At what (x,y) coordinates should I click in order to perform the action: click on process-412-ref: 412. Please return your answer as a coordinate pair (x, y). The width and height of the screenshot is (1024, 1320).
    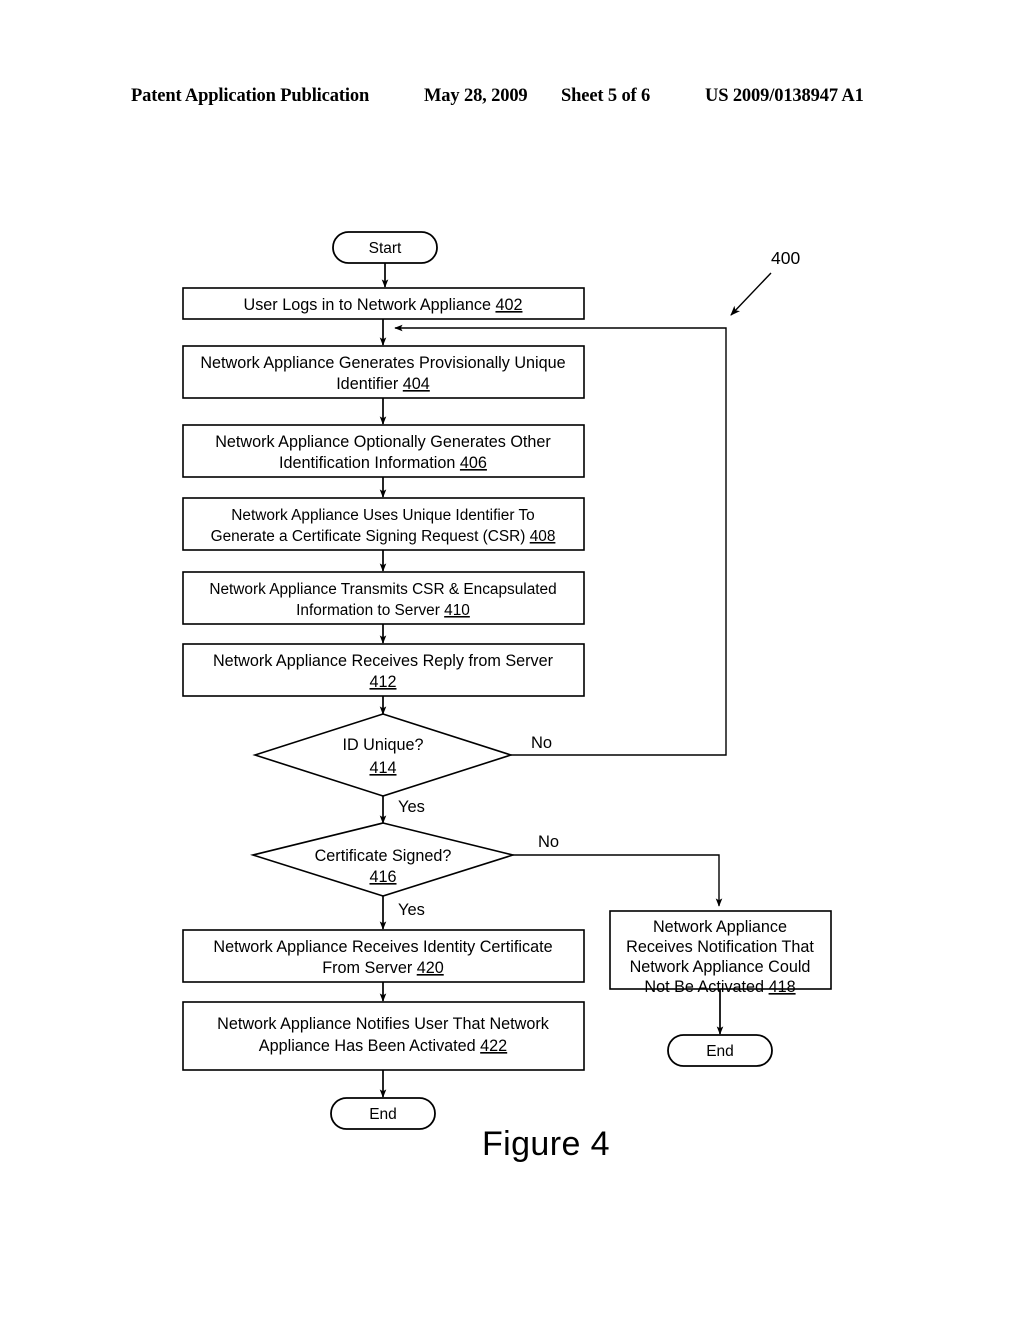
    Looking at the image, I should click on (382, 682).